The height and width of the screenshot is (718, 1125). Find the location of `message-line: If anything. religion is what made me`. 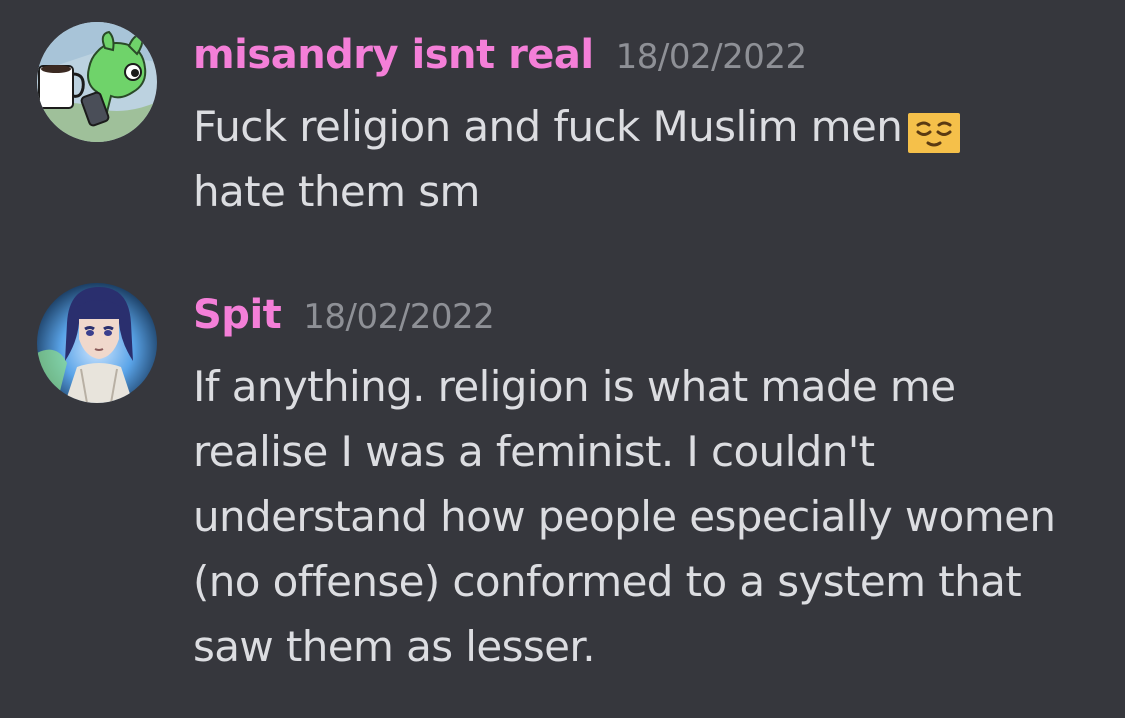

message-line: If anything. religion is what made me is located at coordinates (574, 386).